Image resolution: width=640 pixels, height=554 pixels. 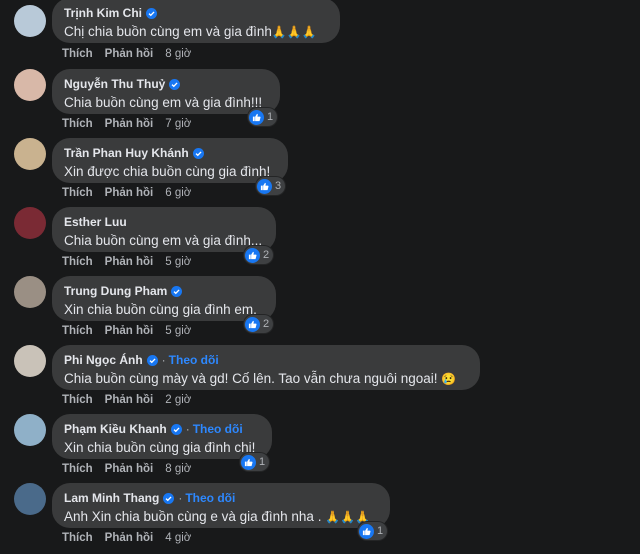 I want to click on commenter-name: Trần Phan Huy Khánh, so click(x=126, y=153).